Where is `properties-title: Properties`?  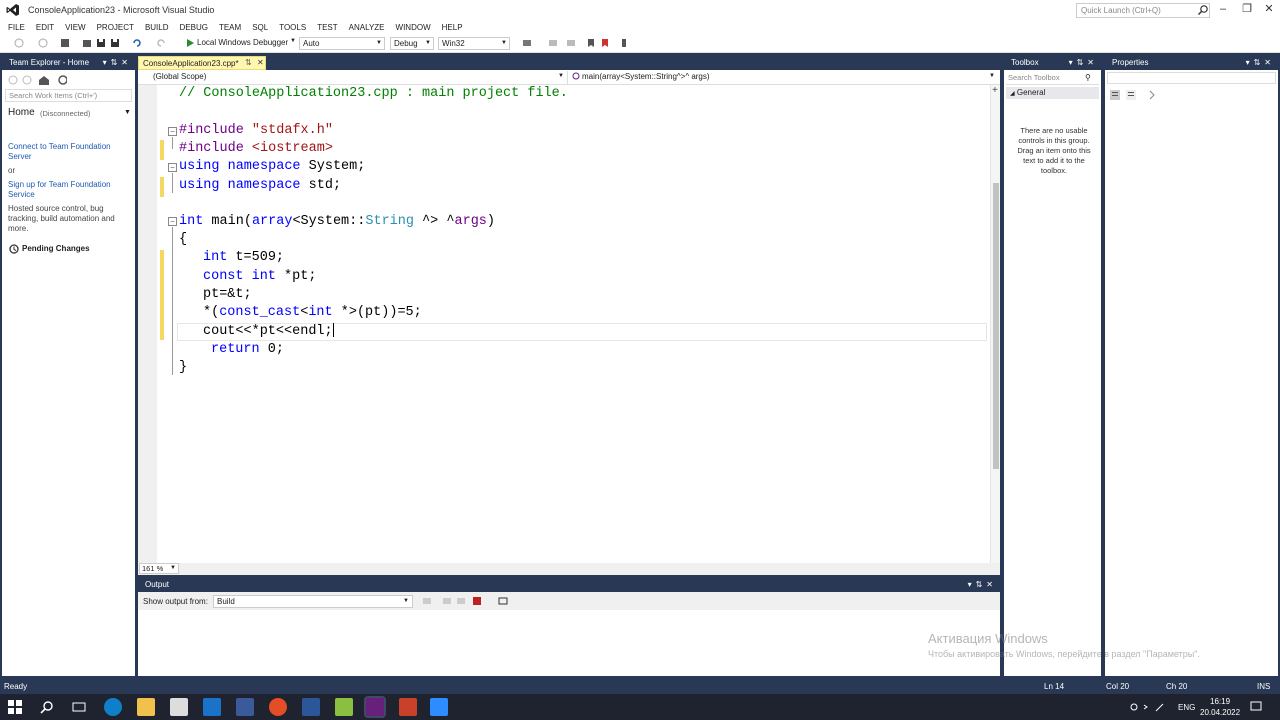 properties-title: Properties is located at coordinates (1130, 62).